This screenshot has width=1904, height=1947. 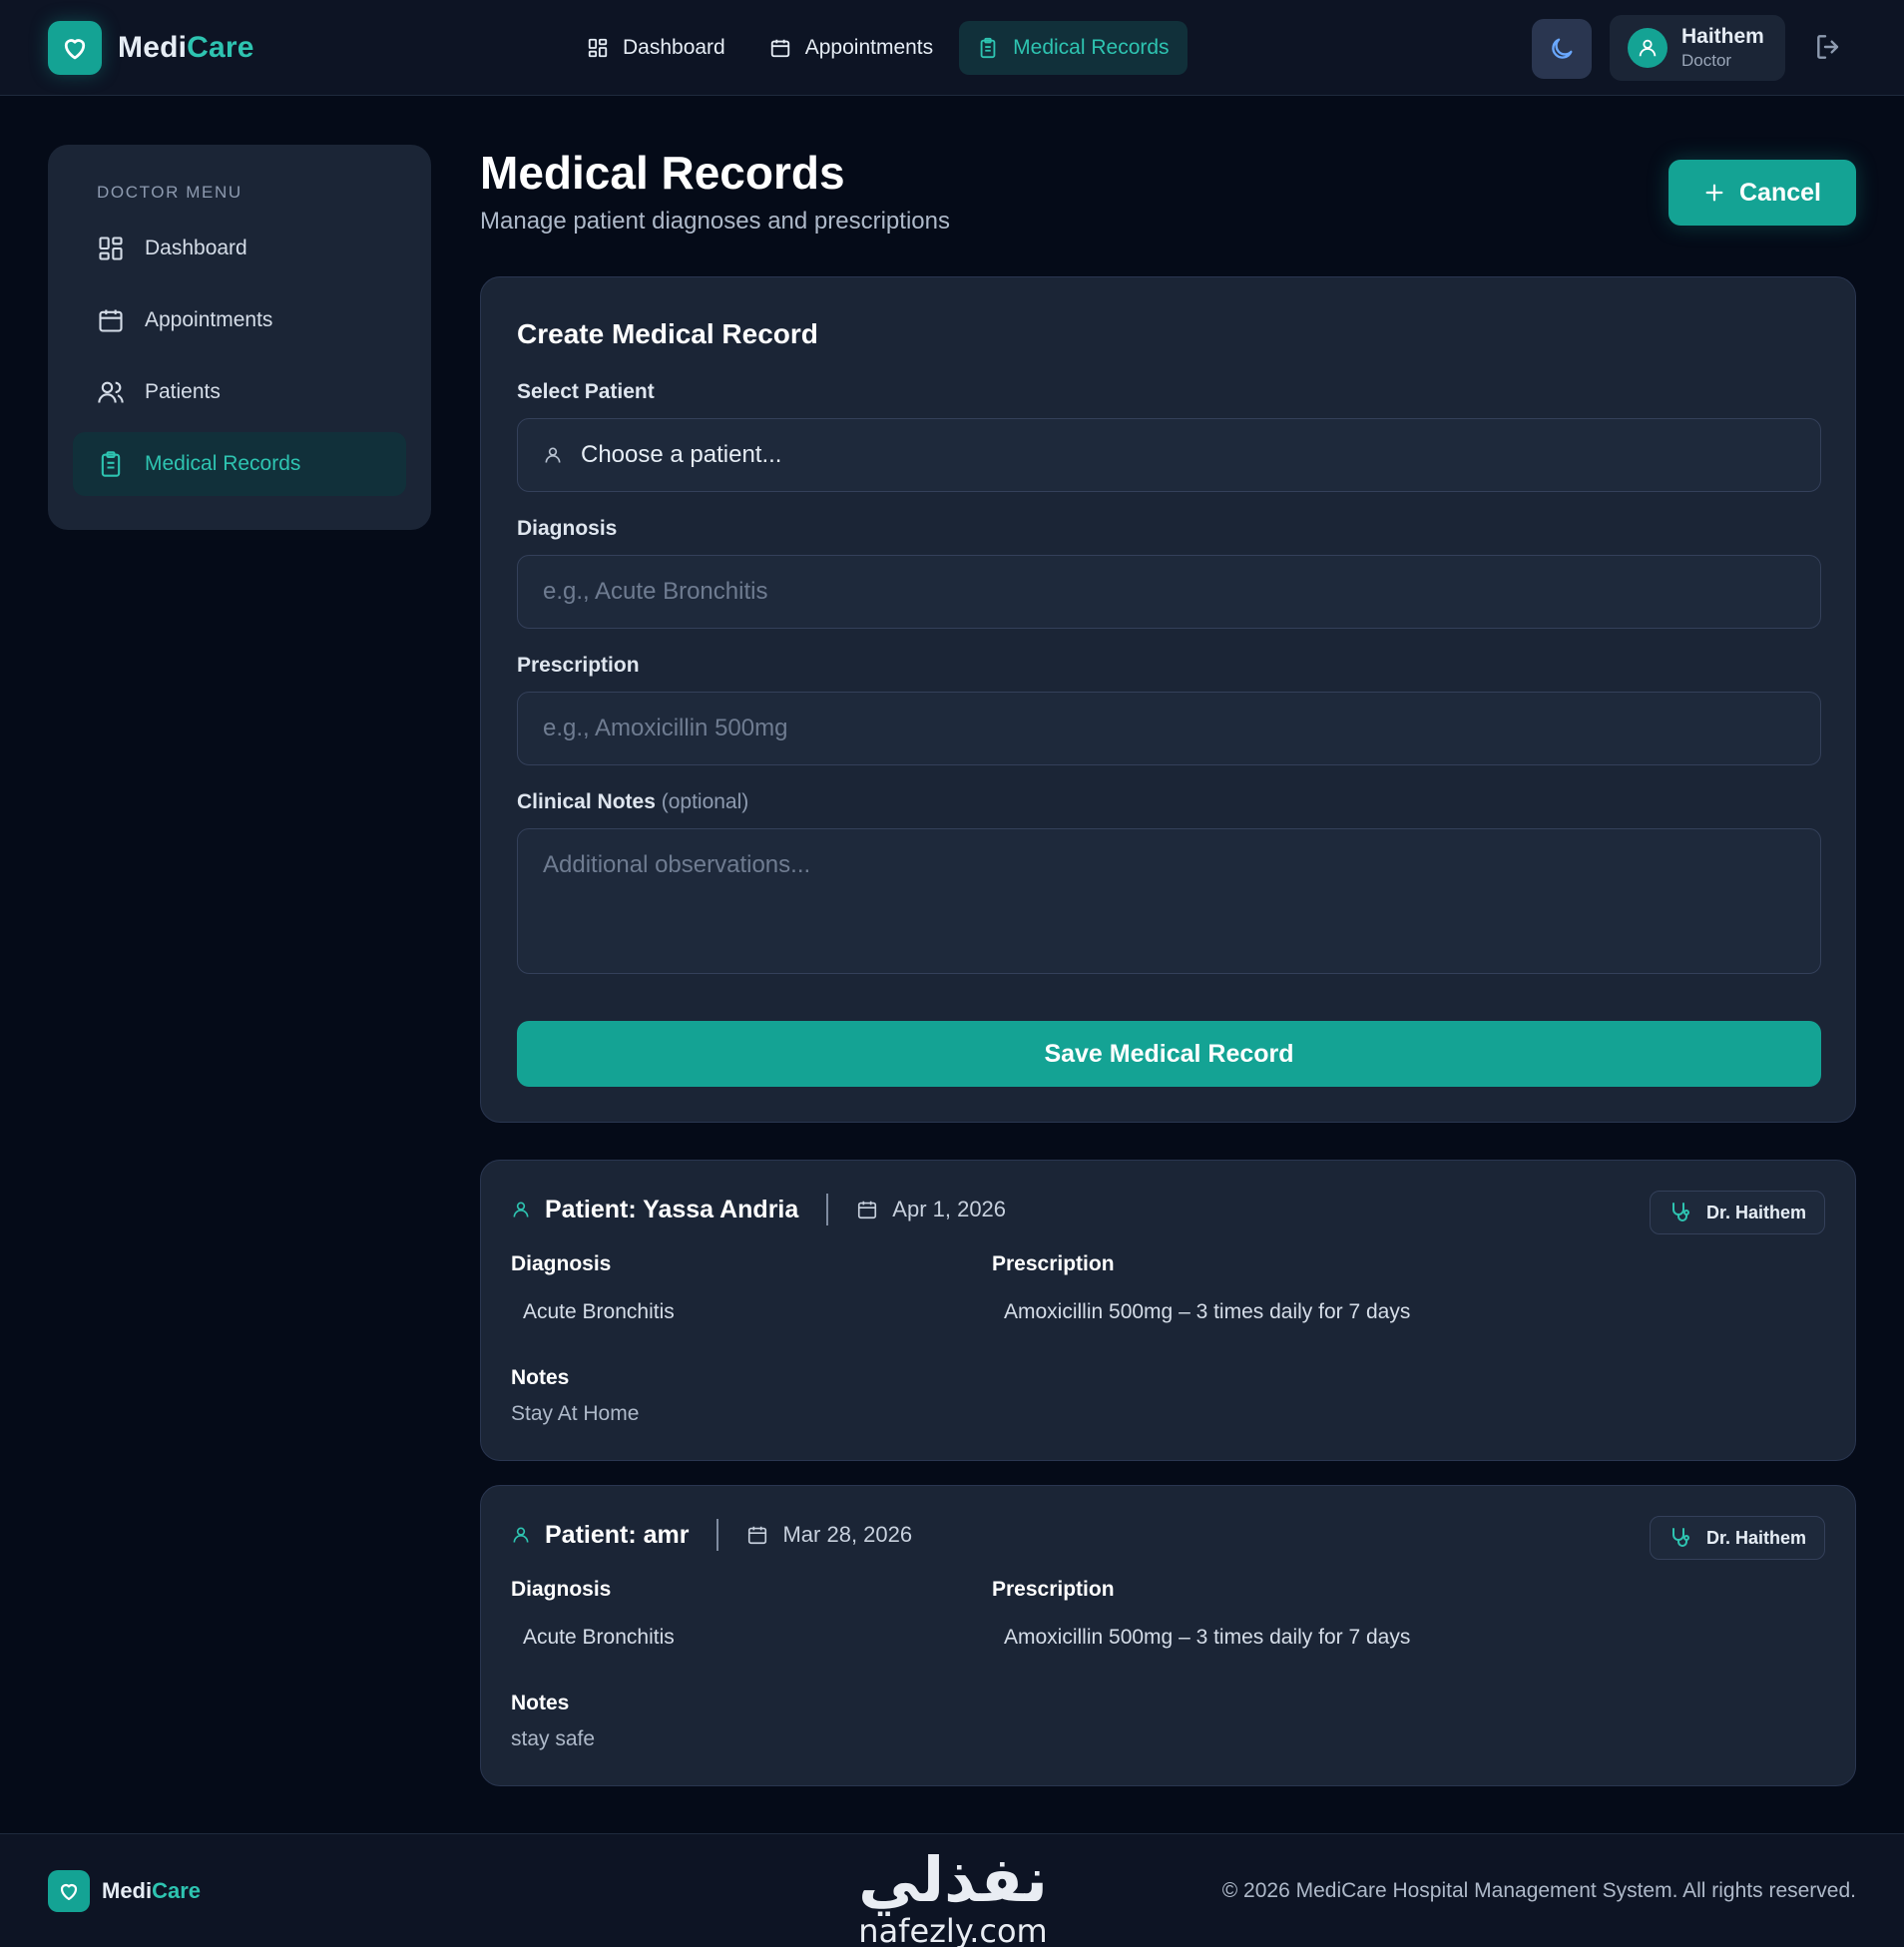 I want to click on nav-dashboard-label: Dashboard, so click(x=674, y=47).